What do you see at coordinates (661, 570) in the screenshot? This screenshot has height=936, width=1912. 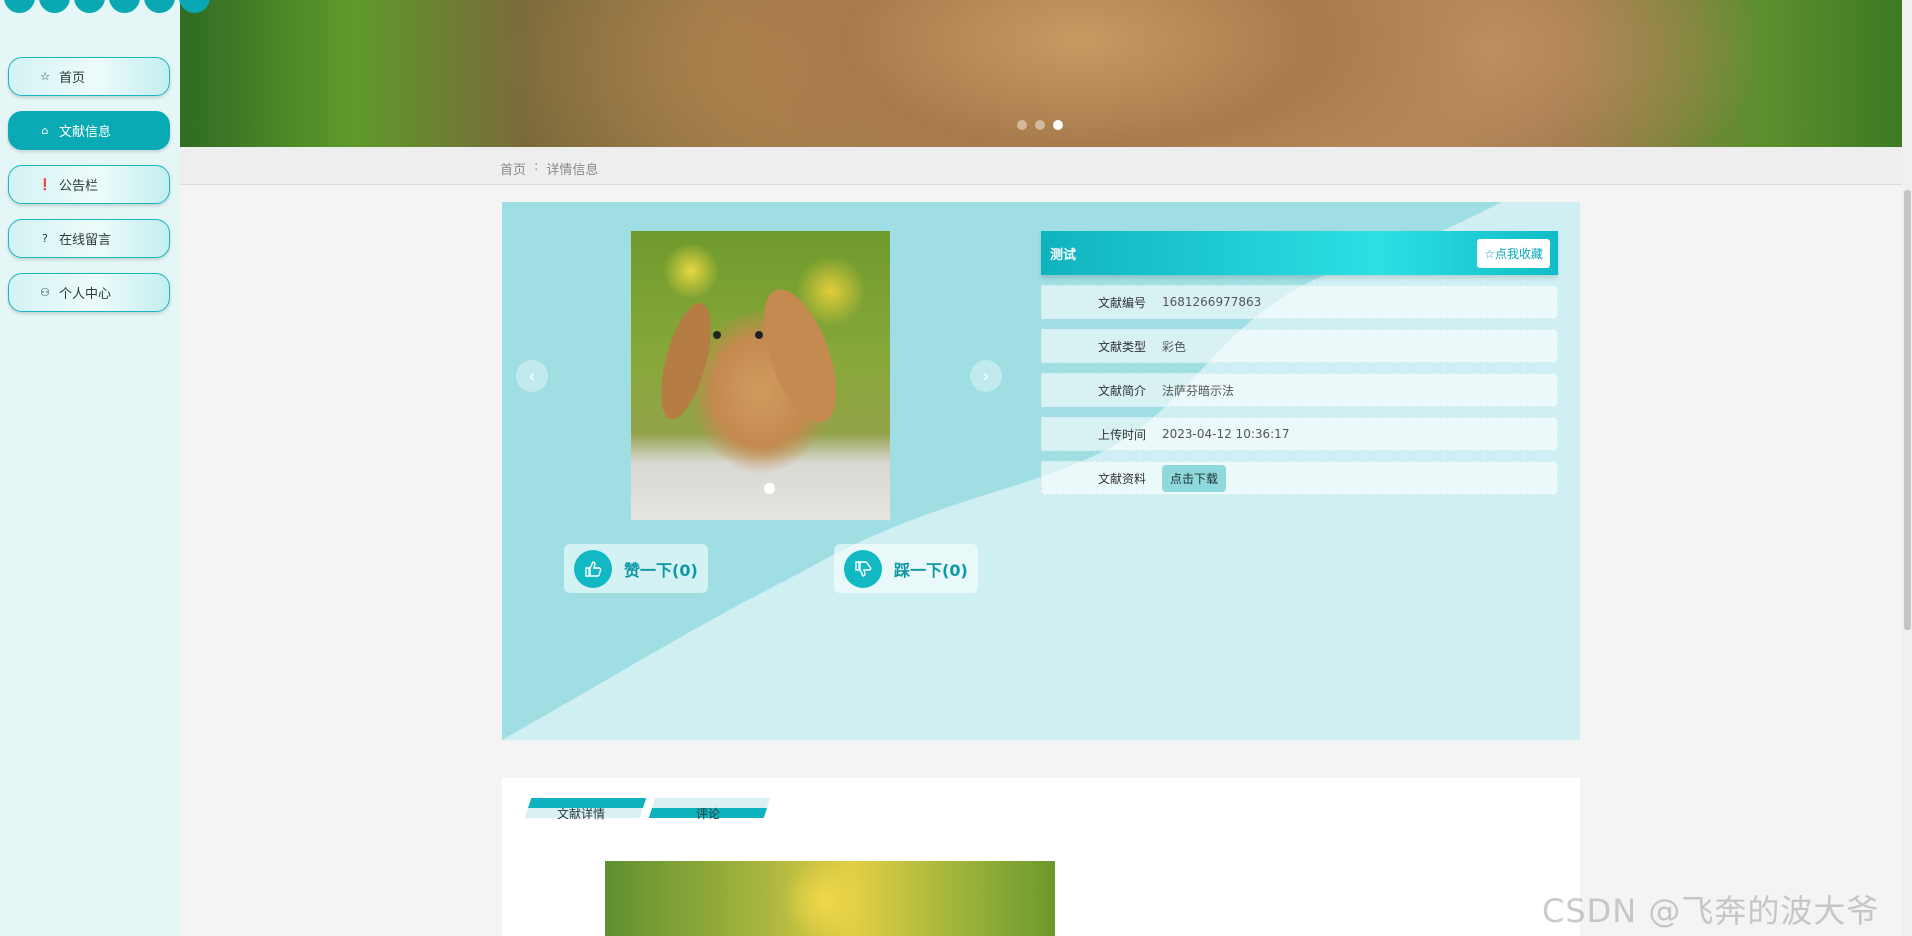 I see `like-label: 赞一下(0)` at bounding box center [661, 570].